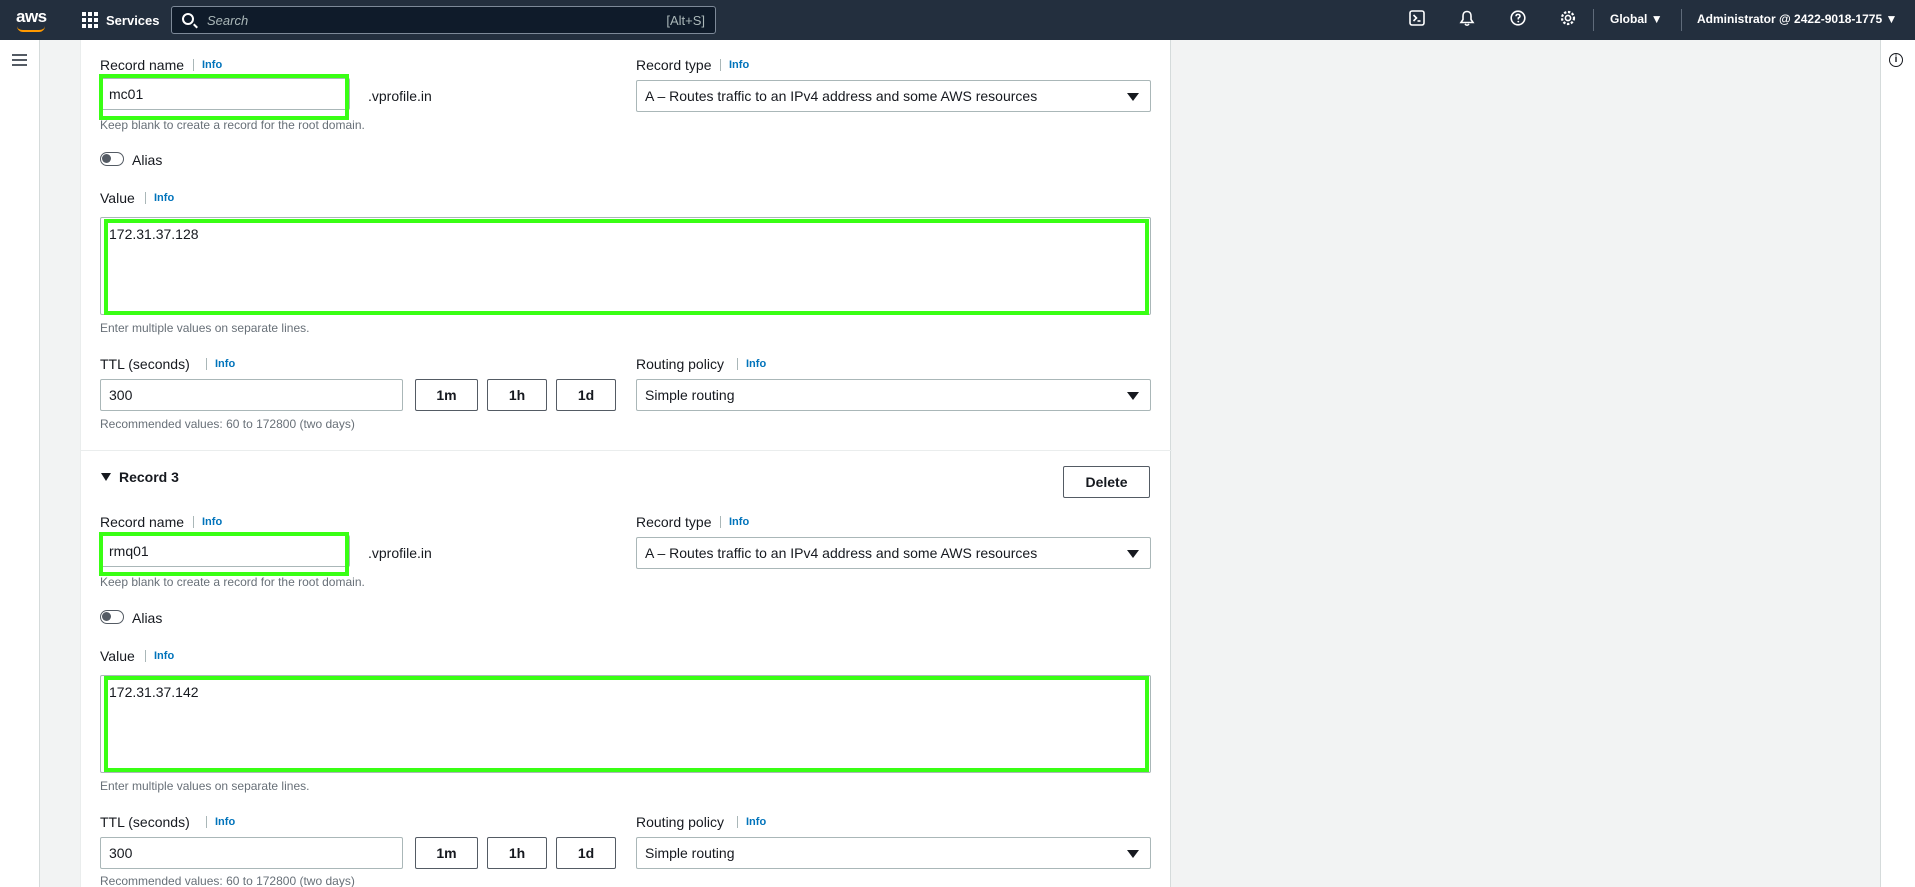 The width and height of the screenshot is (1915, 887). What do you see at coordinates (1568, 20) in the screenshot?
I see `settings-icon` at bounding box center [1568, 20].